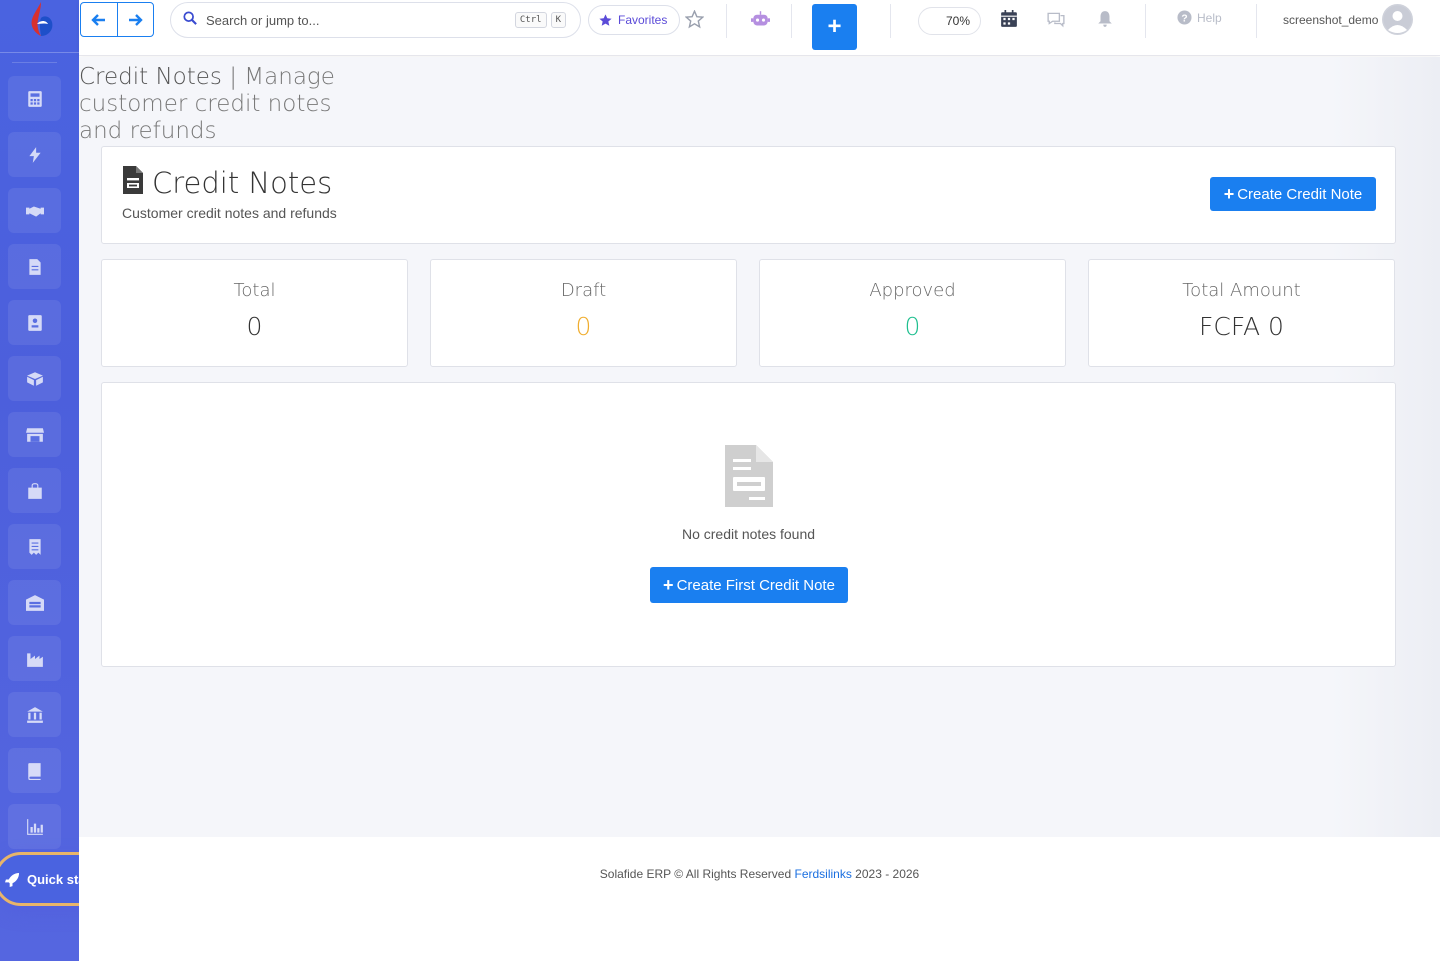 The height and width of the screenshot is (961, 1440). I want to click on stat-card-draft: Draft 0, so click(583, 313).